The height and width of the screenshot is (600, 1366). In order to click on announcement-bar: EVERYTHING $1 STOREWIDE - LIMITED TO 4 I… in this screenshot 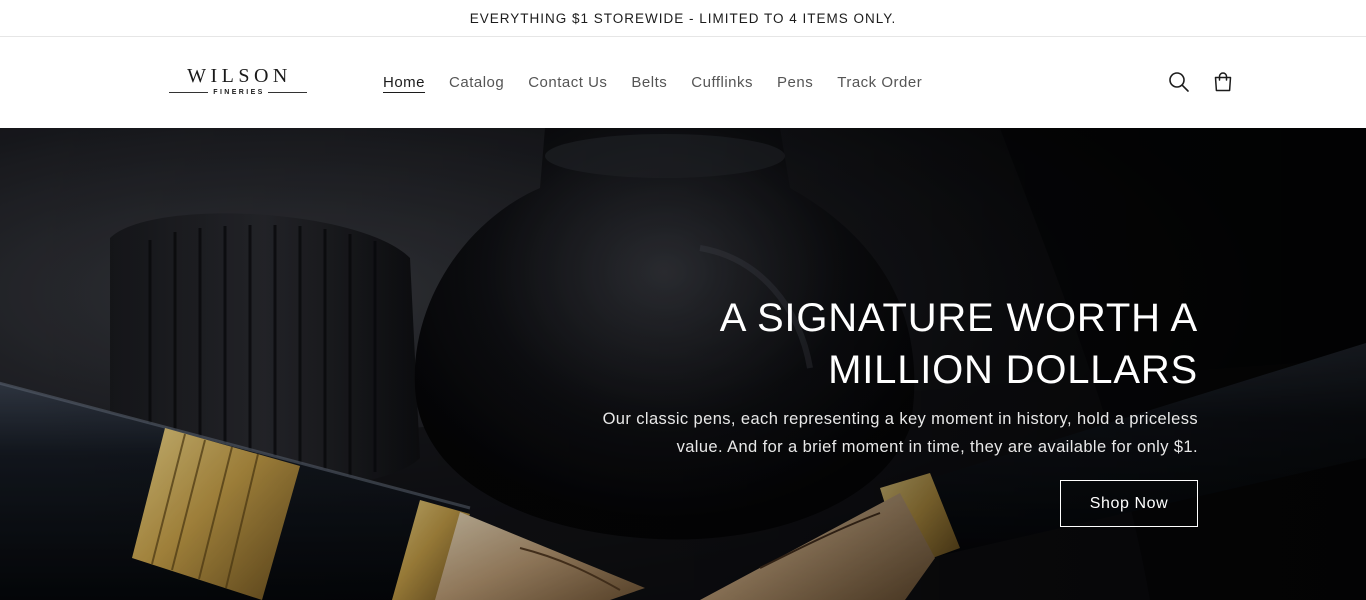, I will do `click(683, 18)`.